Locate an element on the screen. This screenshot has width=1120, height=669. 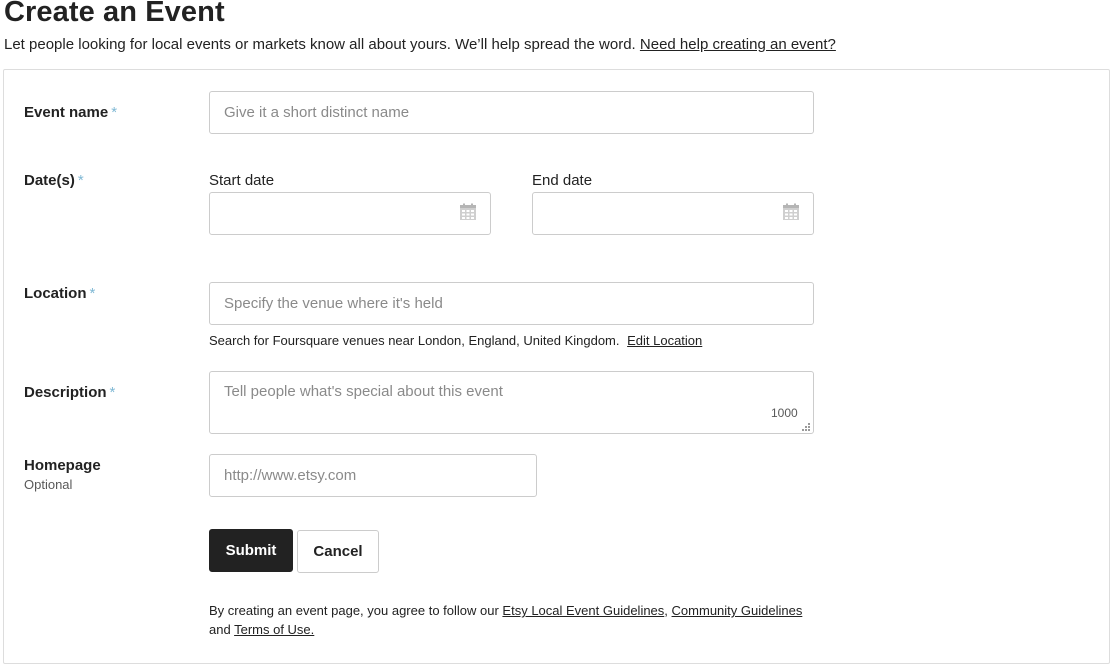
end-date-input is located at coordinates (673, 213).